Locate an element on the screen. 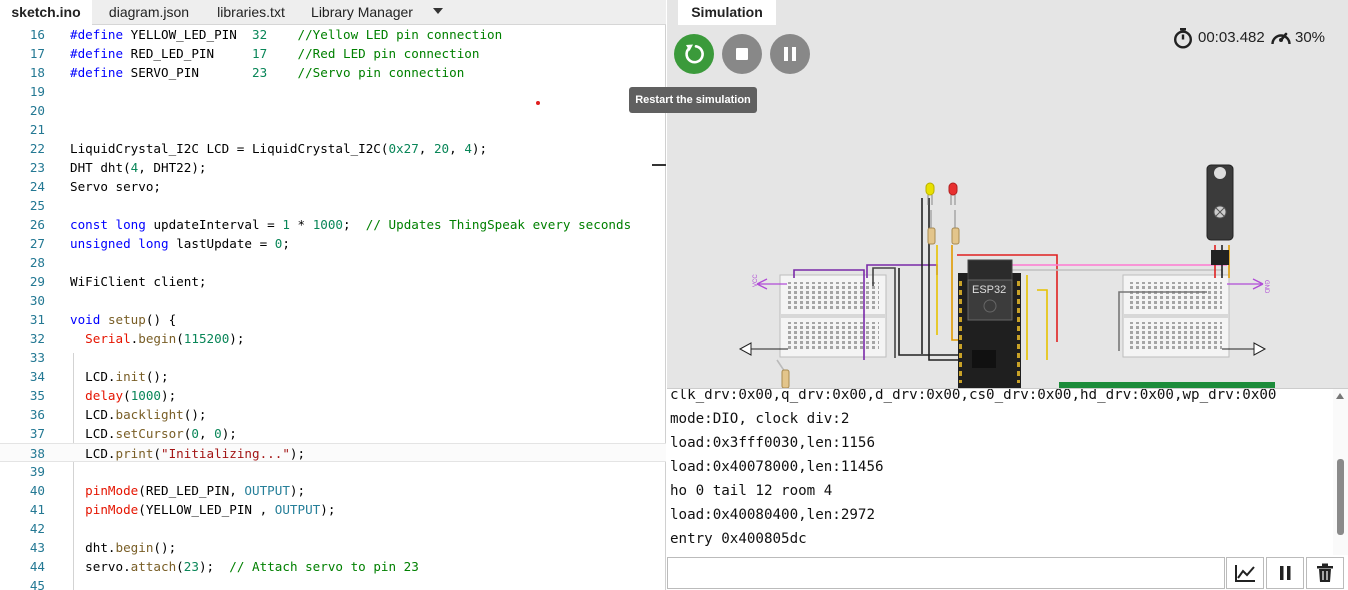  code-line: 41 pinMode(YELLOW_LED_PIN , OUTPUT); is located at coordinates (333, 509).